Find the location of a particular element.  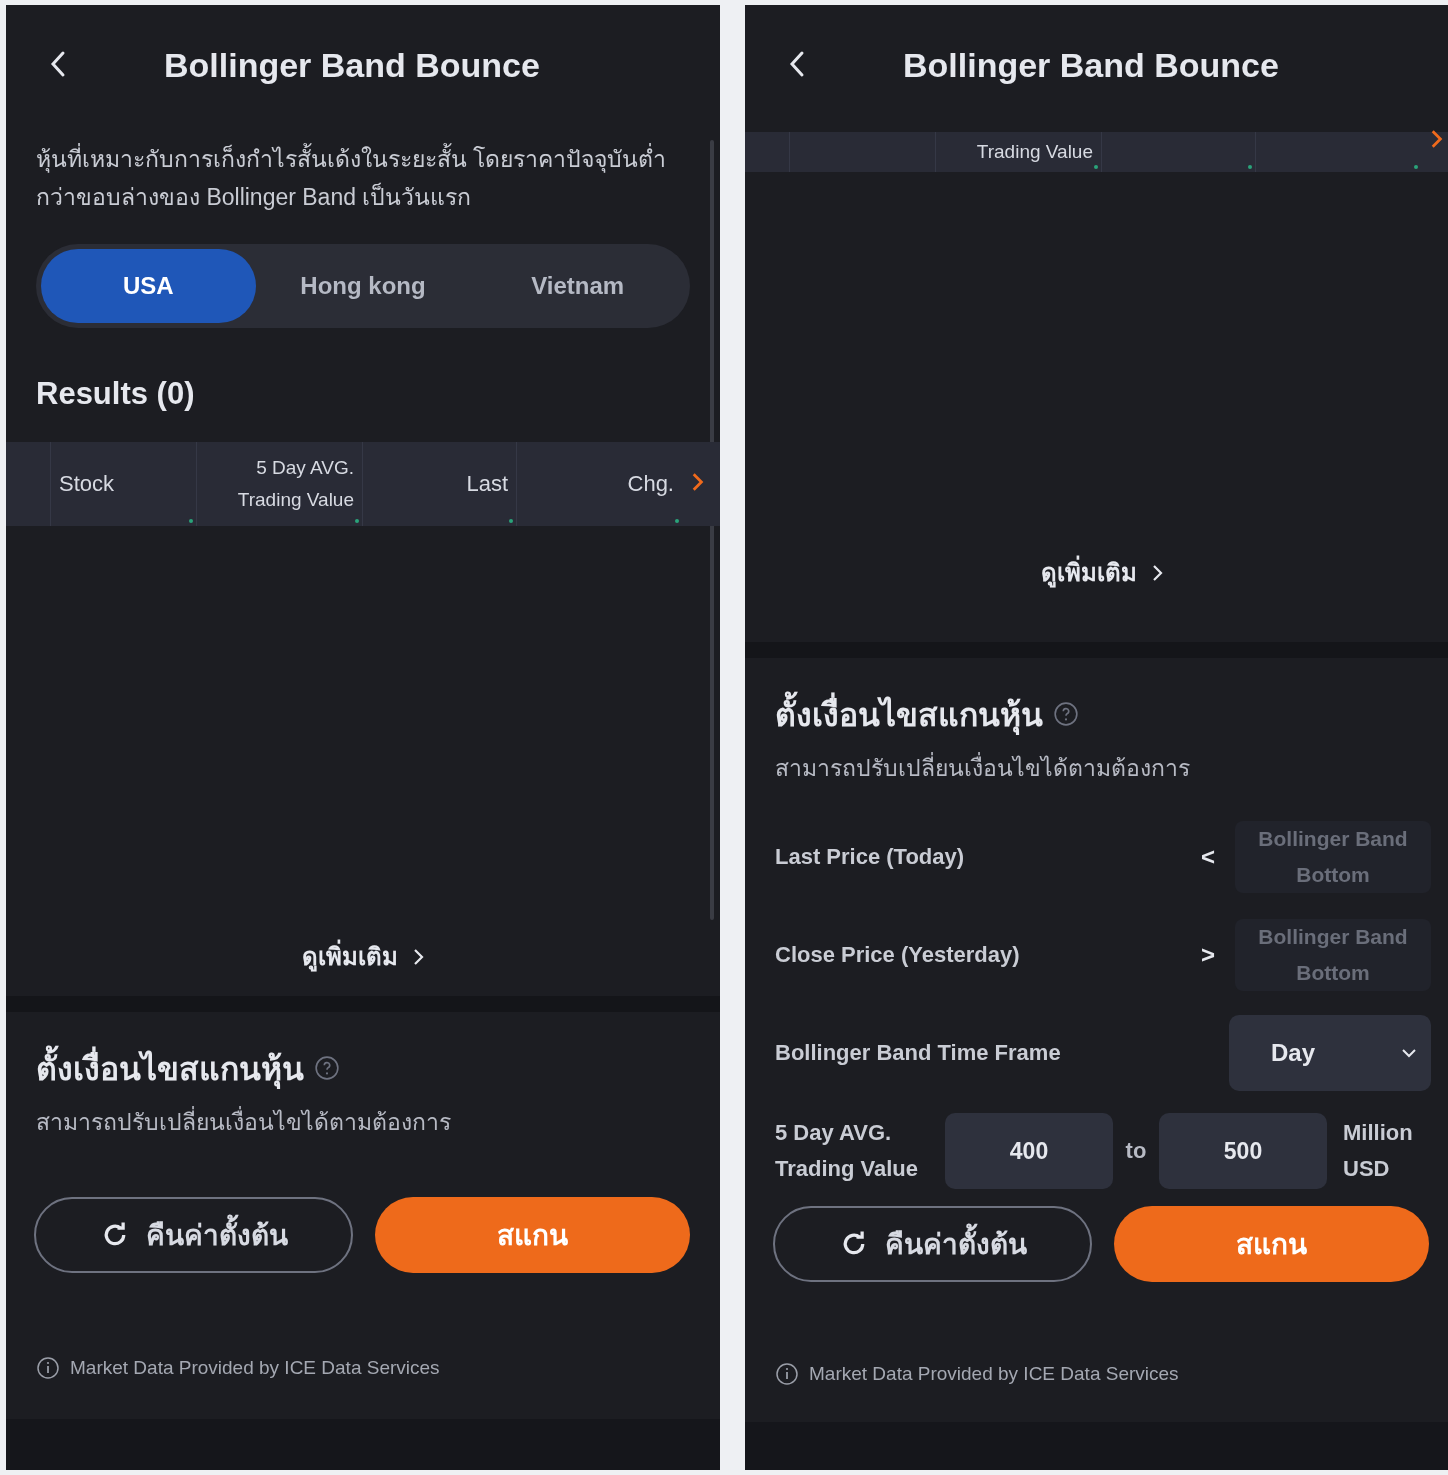

unit-label: Million USD is located at coordinates (1378, 1151).